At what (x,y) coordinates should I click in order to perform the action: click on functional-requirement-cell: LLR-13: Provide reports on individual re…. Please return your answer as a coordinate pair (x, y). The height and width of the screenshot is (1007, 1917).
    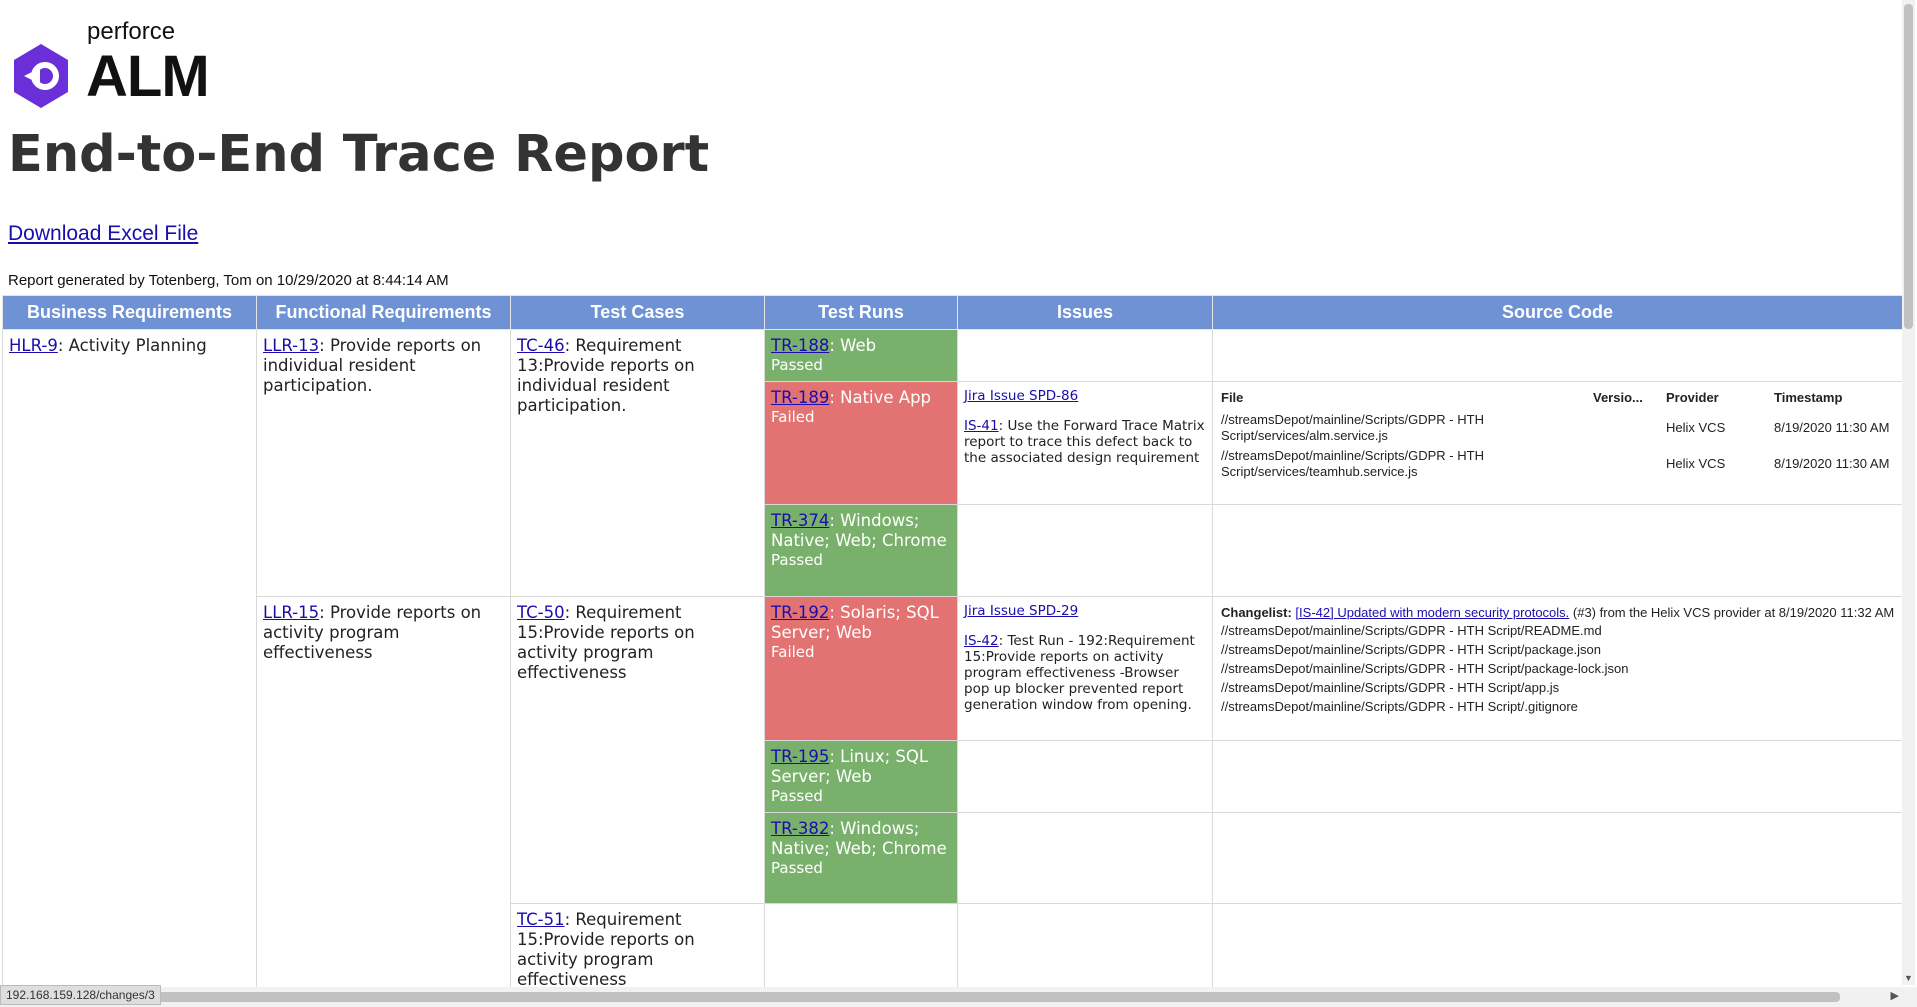
    Looking at the image, I should click on (383, 463).